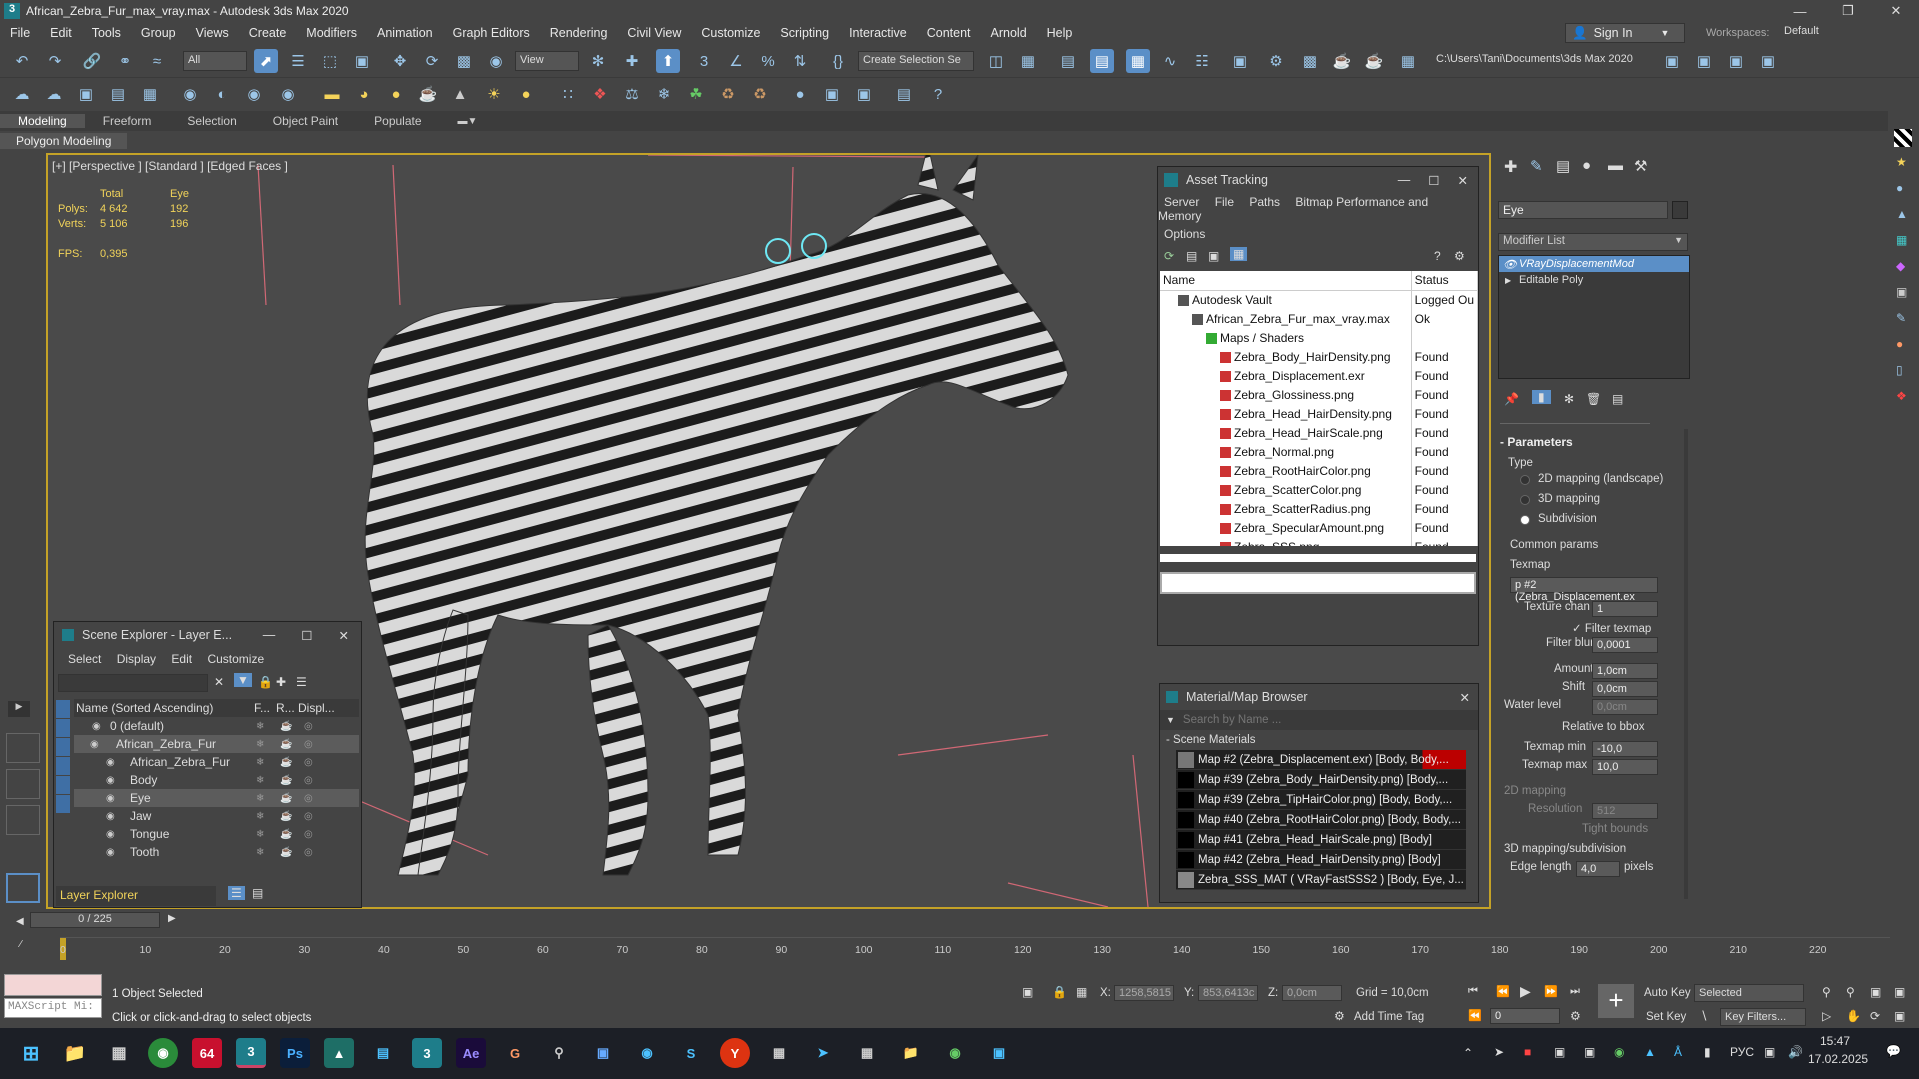 The height and width of the screenshot is (1079, 1919). I want to click on scene-explorer-titlebar: Scene Explorer - Layer E... — ☐ ✕, so click(207, 635).